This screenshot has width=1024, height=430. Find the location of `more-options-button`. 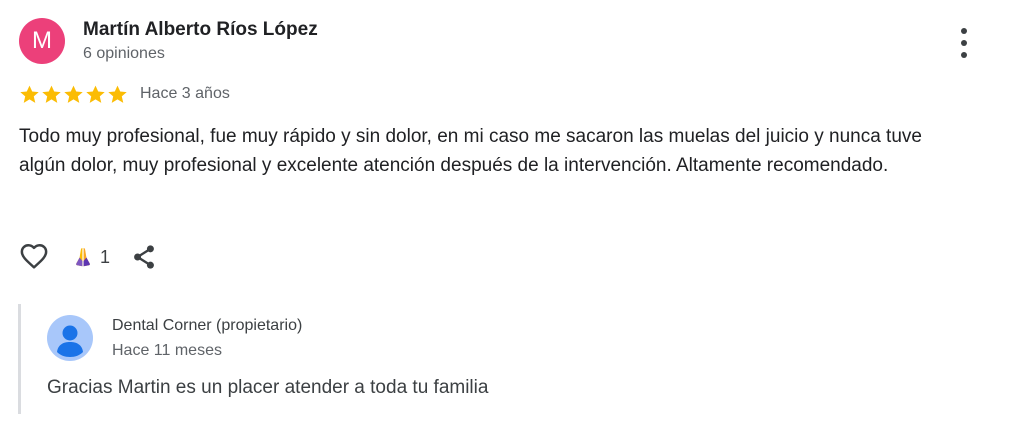

more-options-button is located at coordinates (964, 43).